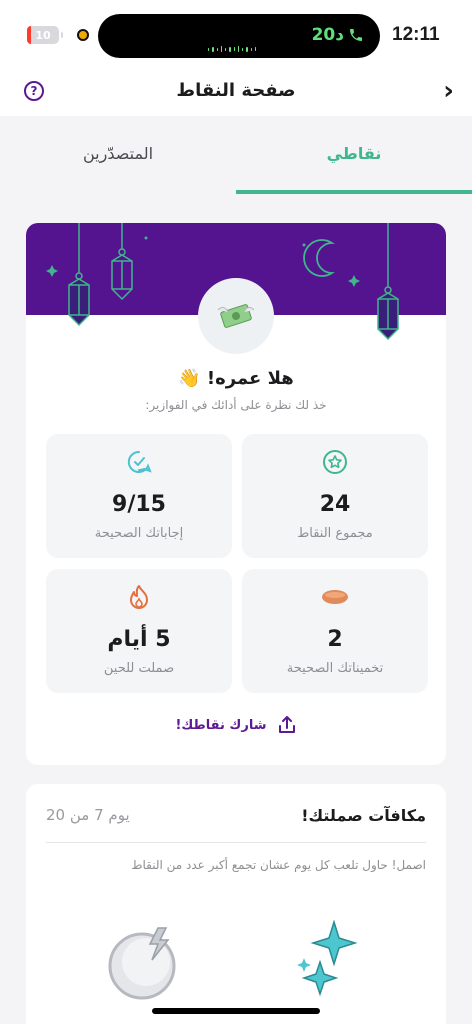 The width and height of the screenshot is (472, 1024). Describe the element at coordinates (335, 462) in the screenshot. I see `star-badge-icon` at that location.